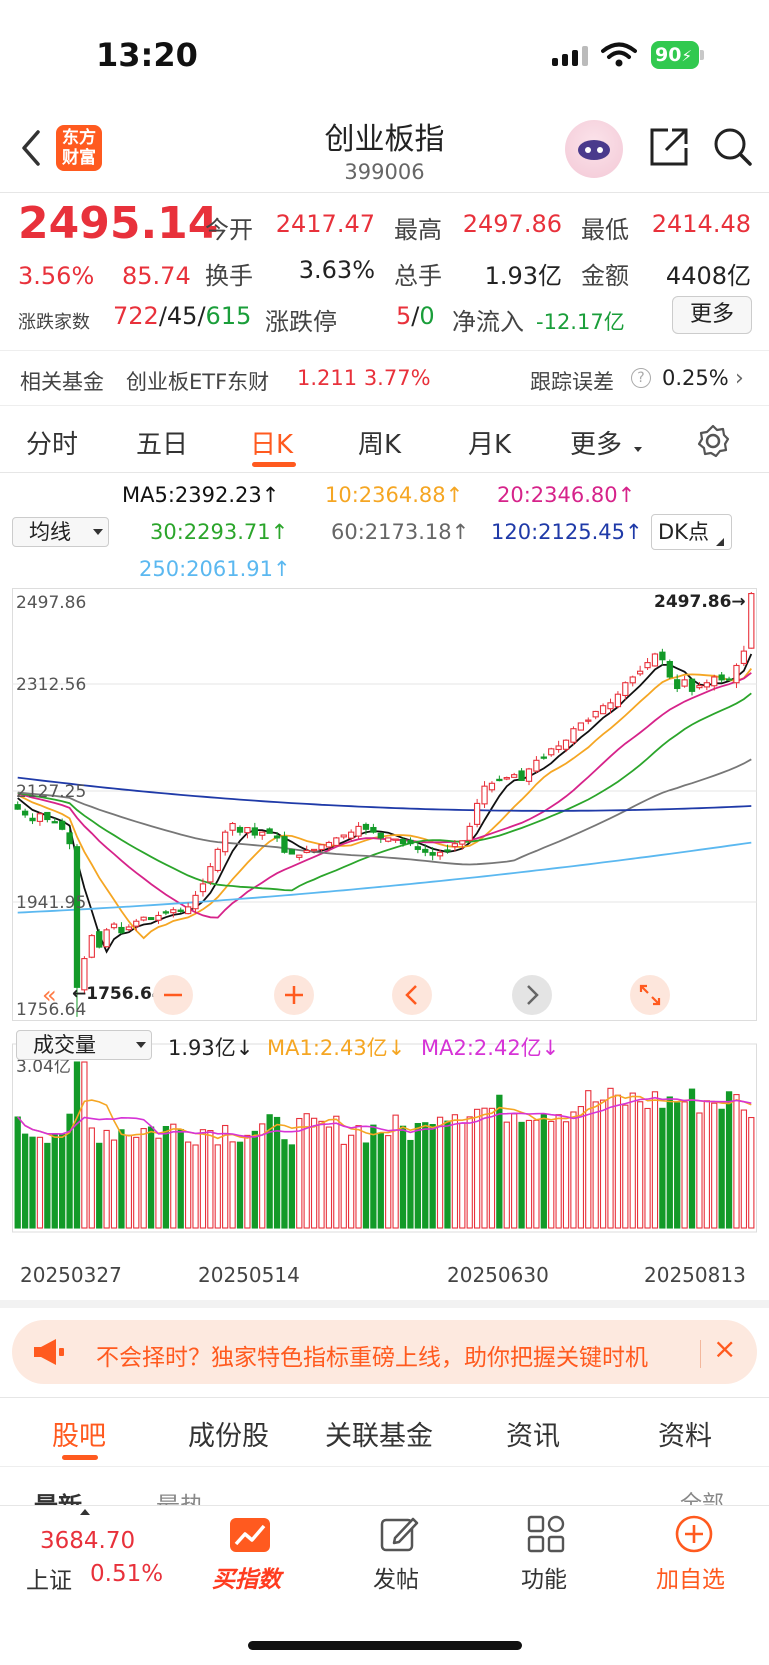  I want to click on help-icon: ?, so click(641, 378).